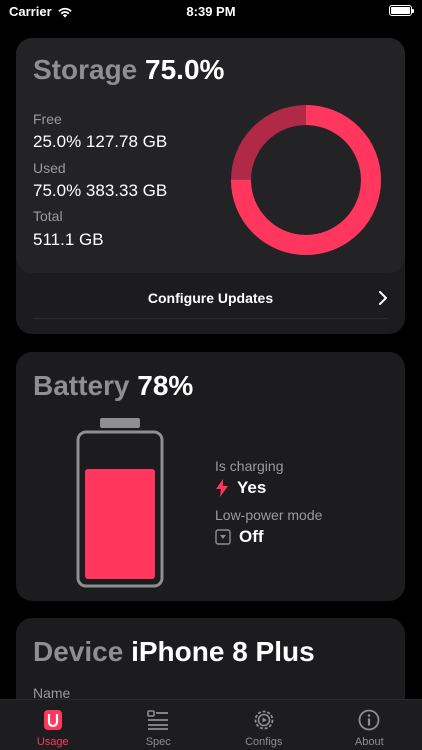 This screenshot has height=750, width=422. What do you see at coordinates (81, 385) in the screenshot?
I see `battery-title: Battery` at bounding box center [81, 385].